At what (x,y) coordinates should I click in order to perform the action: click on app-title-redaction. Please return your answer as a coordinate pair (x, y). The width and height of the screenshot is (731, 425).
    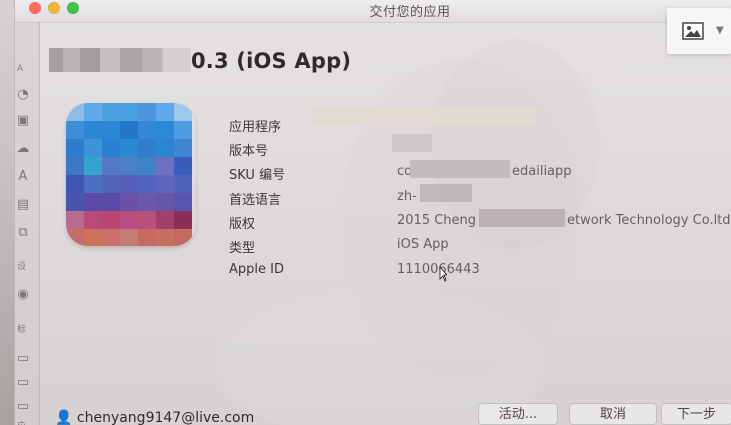
    Looking at the image, I should click on (120, 60).